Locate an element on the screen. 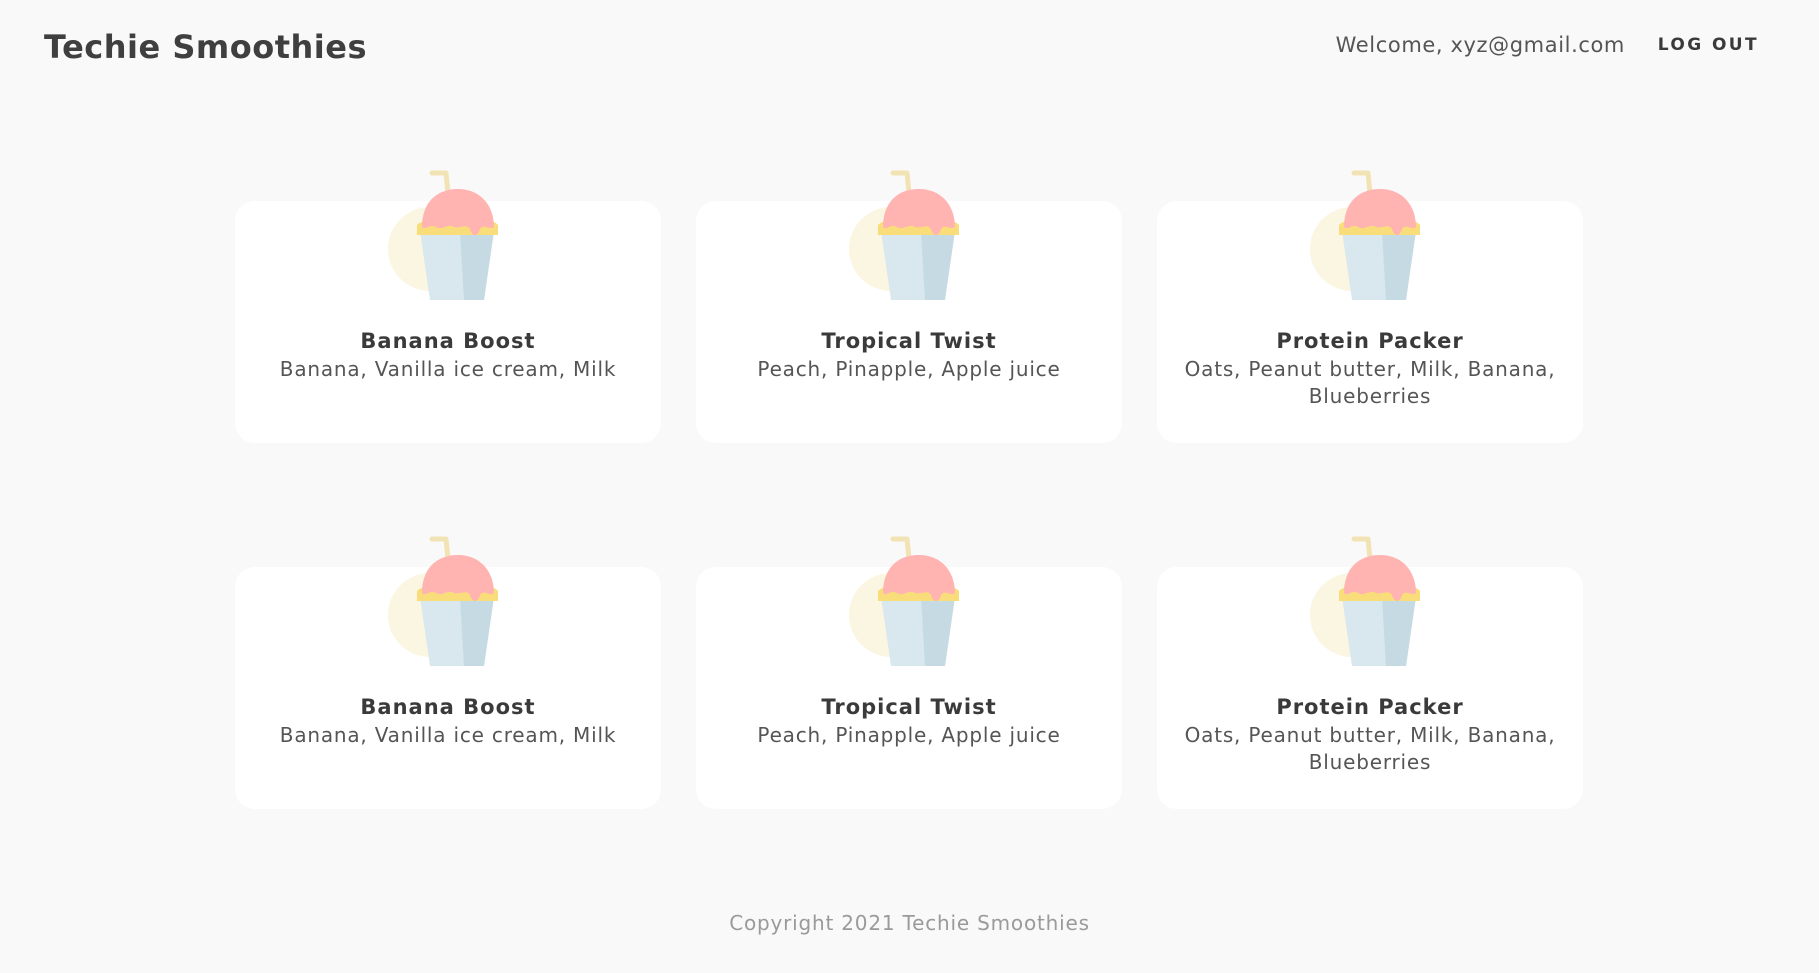  welcome-message: Welcome, xyz@gmail.com is located at coordinates (1480, 45).